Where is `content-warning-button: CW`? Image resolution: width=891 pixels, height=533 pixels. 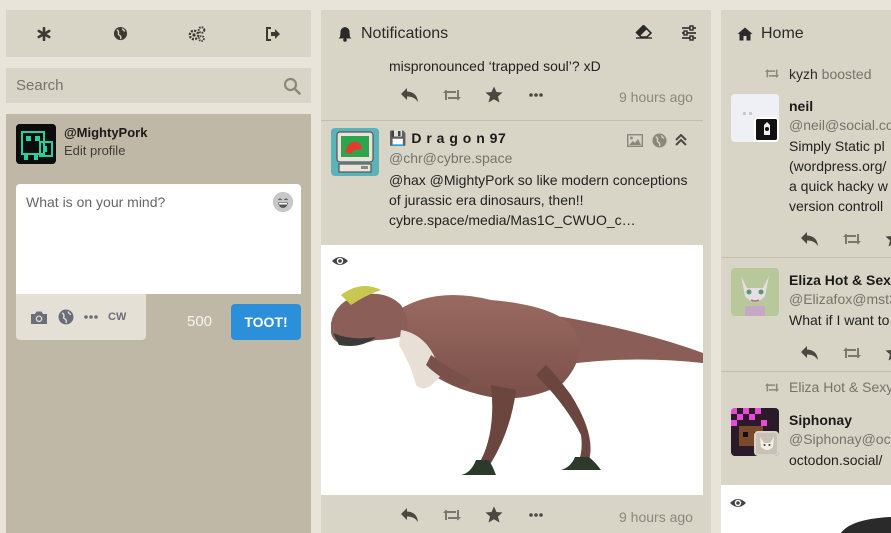 content-warning-button: CW is located at coordinates (117, 317).